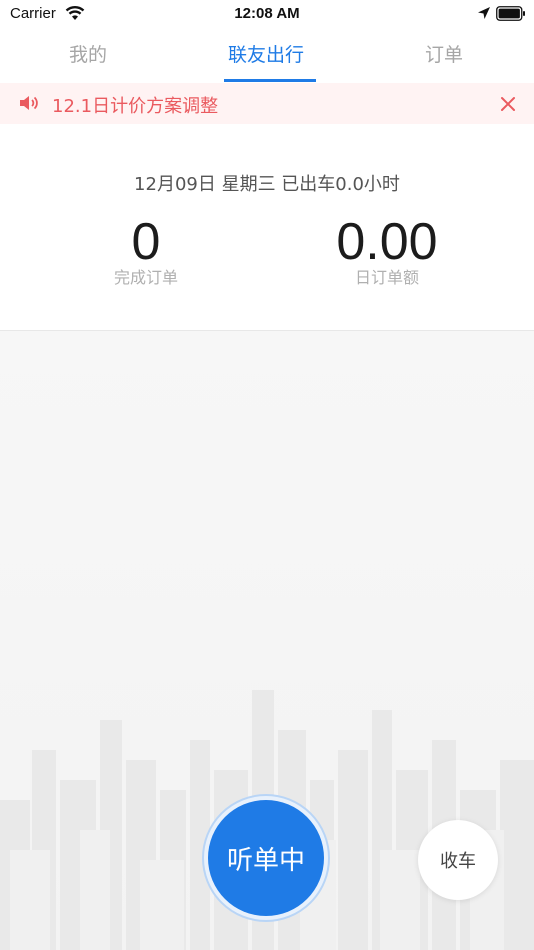 The height and width of the screenshot is (950, 534). Describe the element at coordinates (135, 106) in the screenshot. I see `notice-text: 12.1日计价方案调整` at that location.